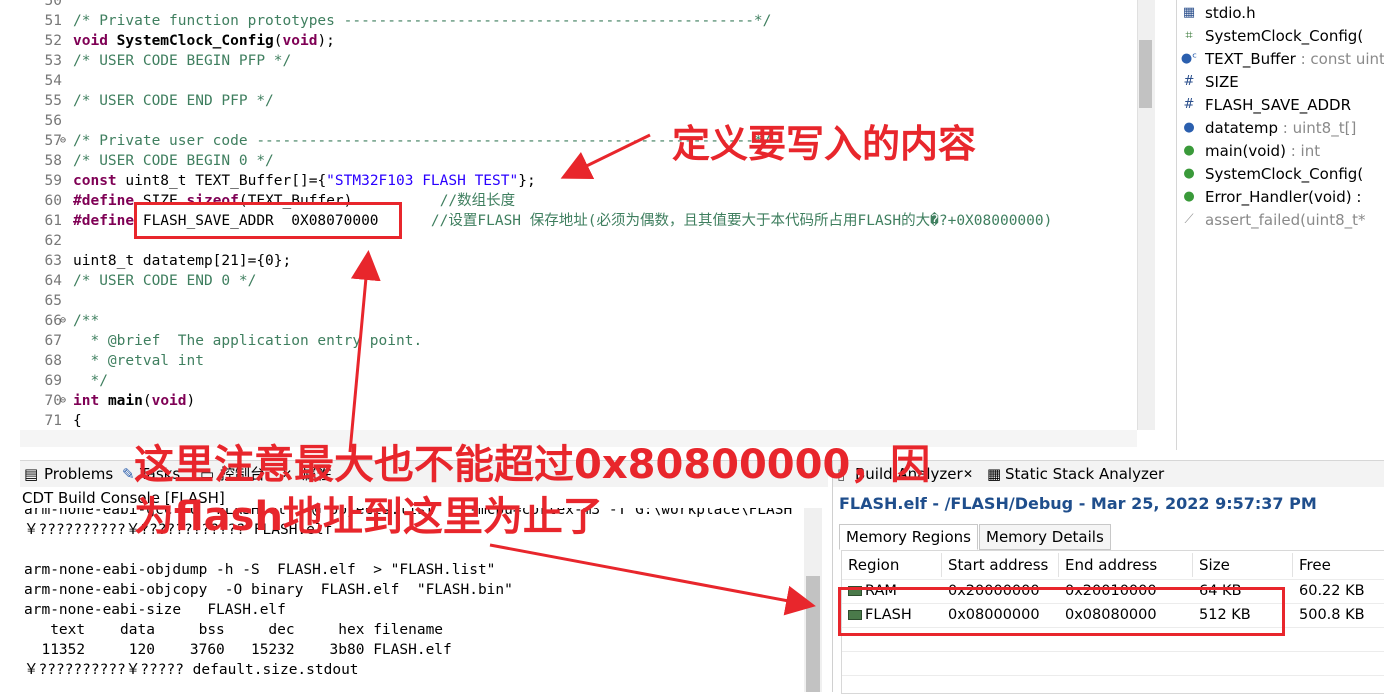 The image size is (1384, 694). What do you see at coordinates (53, 401) in the screenshot?
I see `line-number: 70` at bounding box center [53, 401].